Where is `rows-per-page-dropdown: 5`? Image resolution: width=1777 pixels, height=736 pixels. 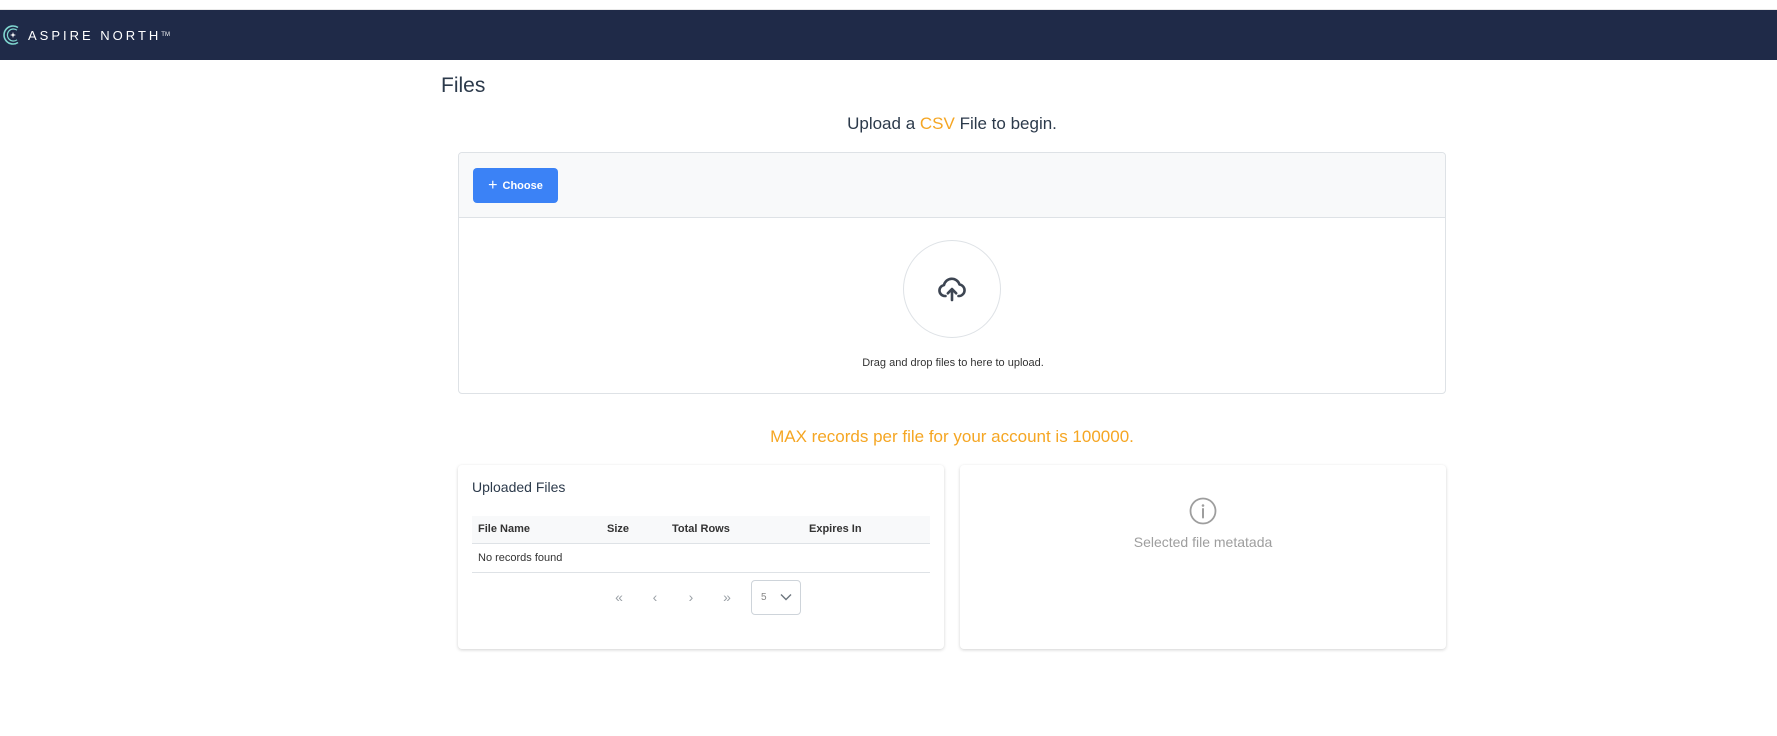
rows-per-page-dropdown: 5 is located at coordinates (776, 597).